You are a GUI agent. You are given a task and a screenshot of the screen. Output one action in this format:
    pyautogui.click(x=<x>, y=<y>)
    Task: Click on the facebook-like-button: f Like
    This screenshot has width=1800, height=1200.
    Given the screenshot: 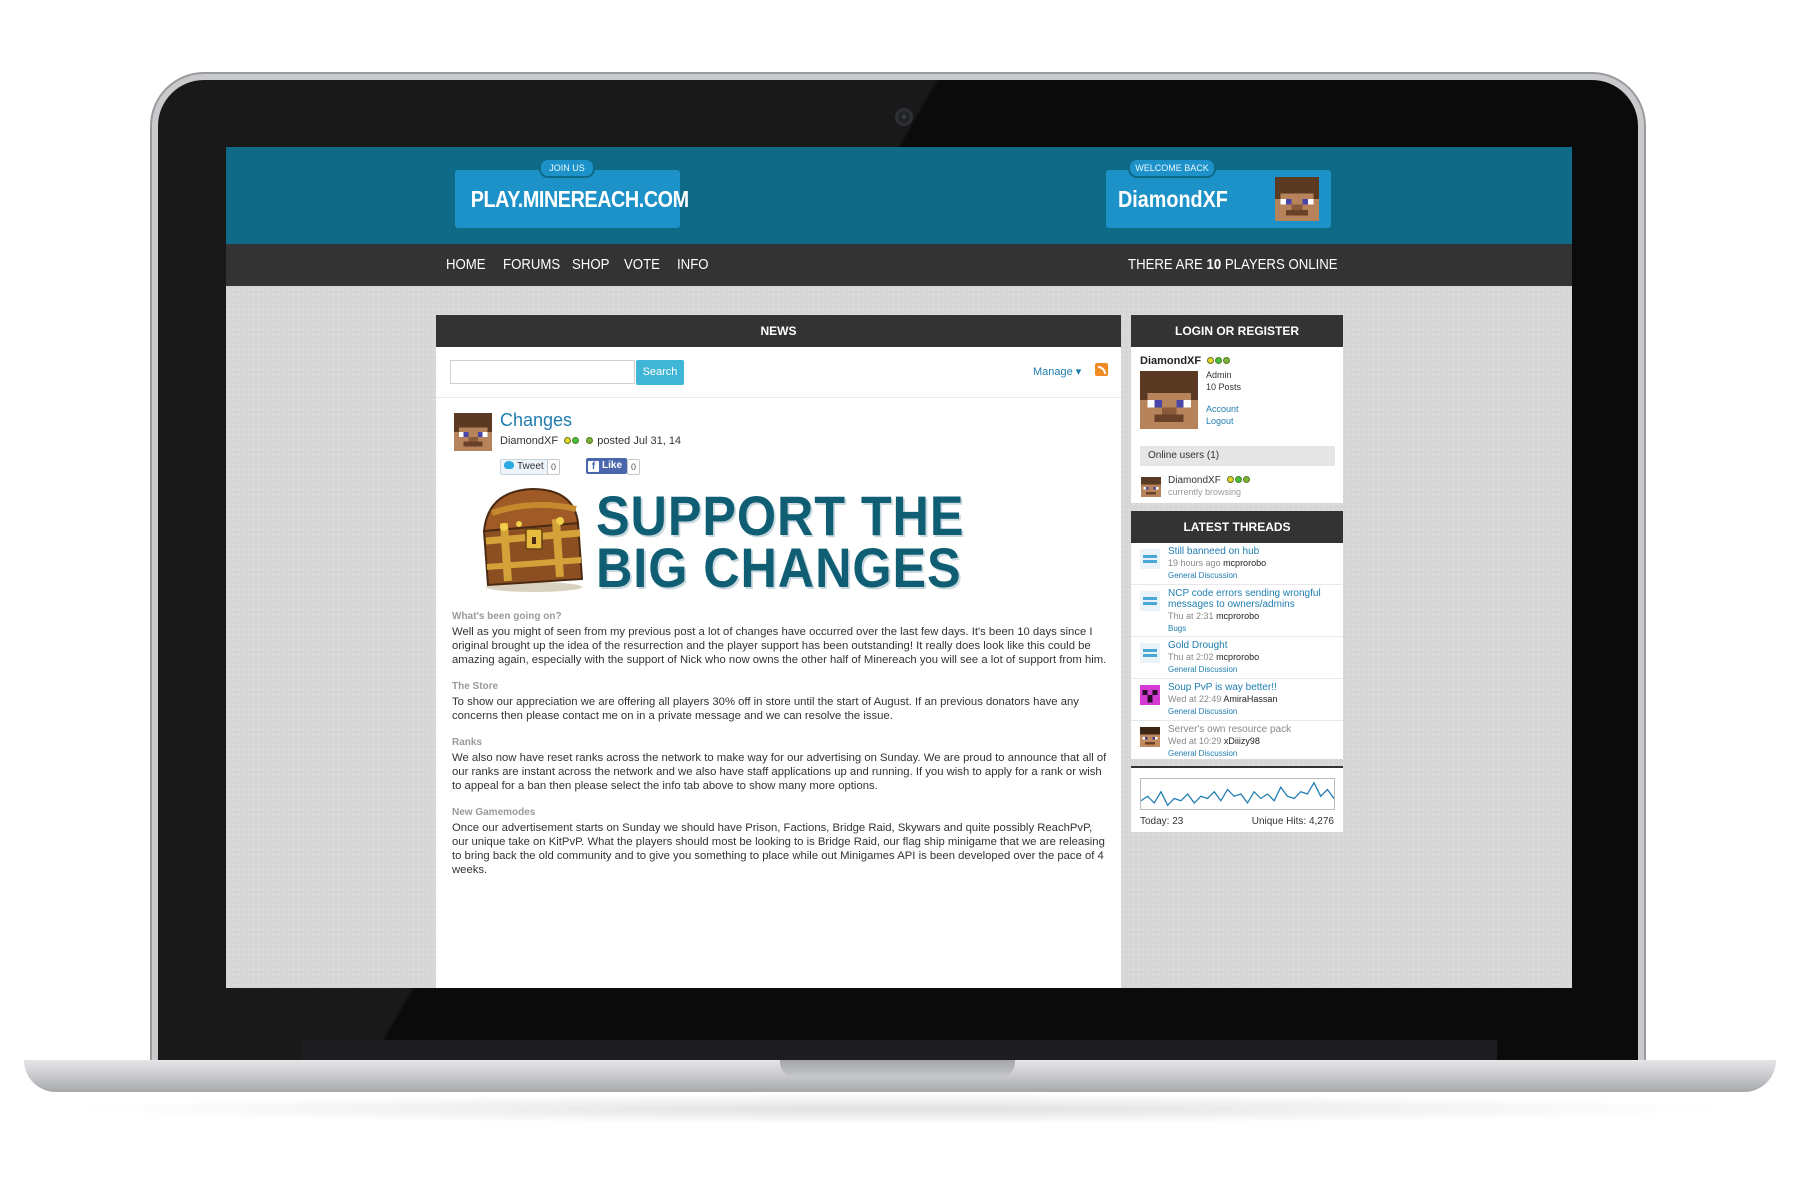 What is the action you would take?
    pyautogui.click(x=607, y=466)
    